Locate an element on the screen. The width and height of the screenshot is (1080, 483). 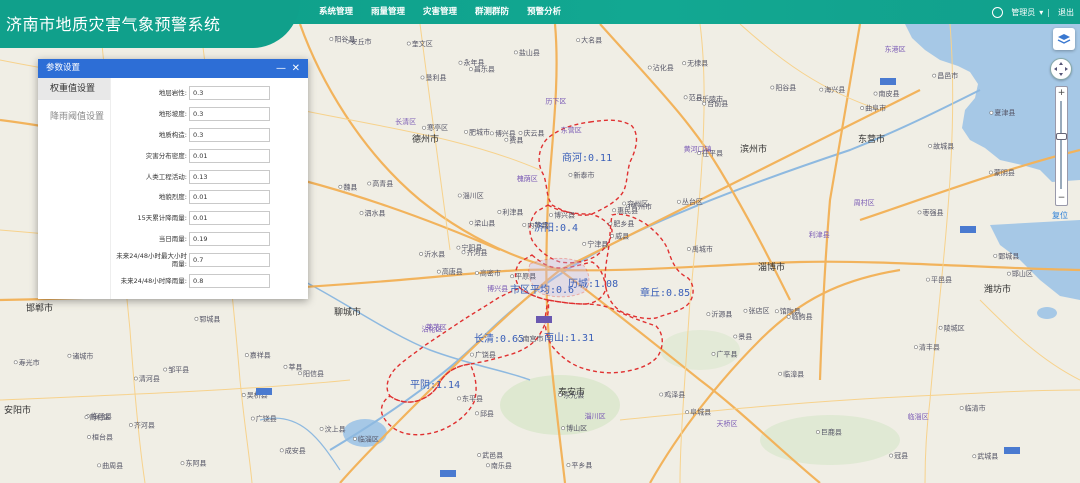
town-marker: 博兴县 is located at coordinates (562, 214).